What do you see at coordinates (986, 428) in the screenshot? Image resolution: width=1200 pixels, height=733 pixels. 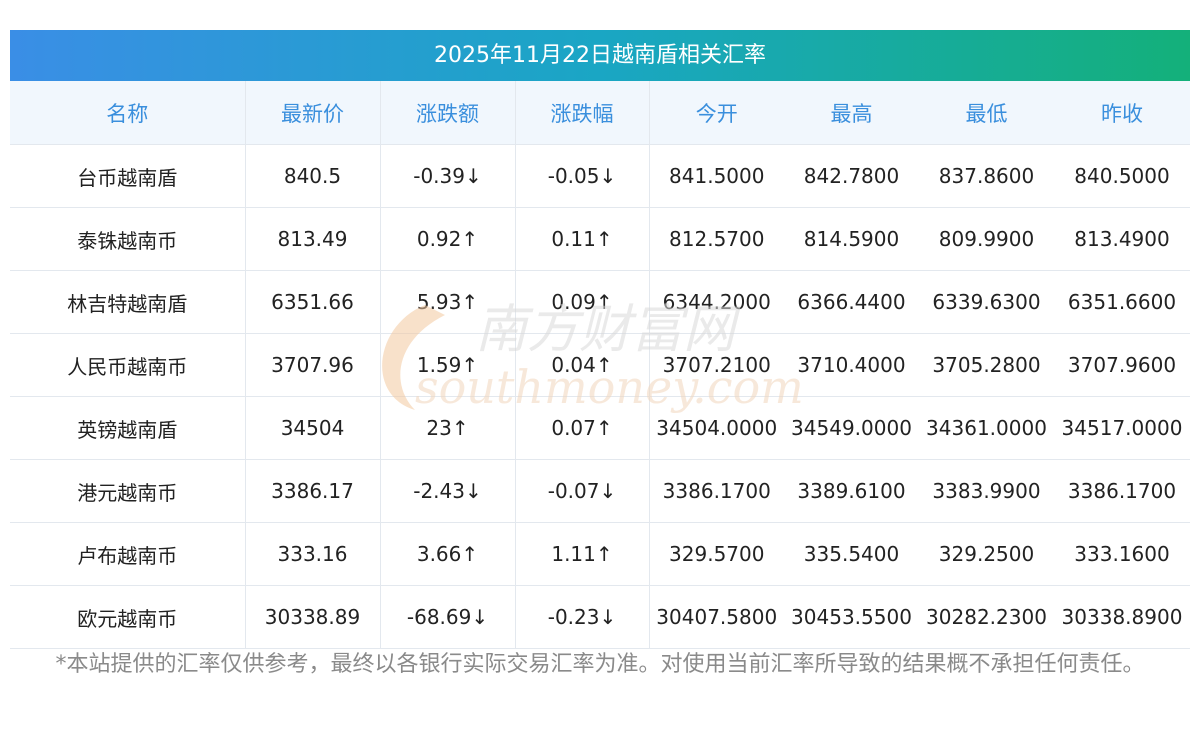 I see `low-cell: 34361.0000` at bounding box center [986, 428].